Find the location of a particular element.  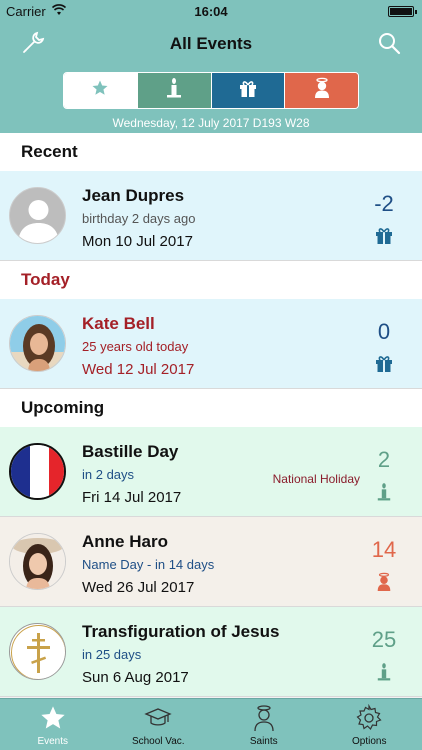

tab-label: School Vac. is located at coordinates (158, 741).